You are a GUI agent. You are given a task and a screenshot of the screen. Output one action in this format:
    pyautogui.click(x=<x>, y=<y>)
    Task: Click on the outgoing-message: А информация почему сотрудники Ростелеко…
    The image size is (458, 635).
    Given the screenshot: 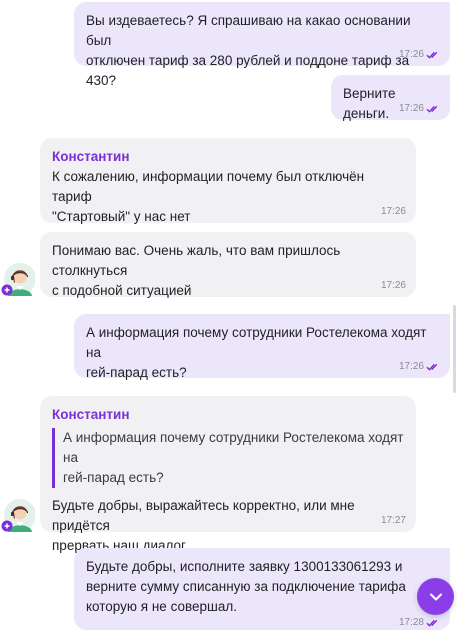 What is the action you would take?
    pyautogui.click(x=262, y=347)
    